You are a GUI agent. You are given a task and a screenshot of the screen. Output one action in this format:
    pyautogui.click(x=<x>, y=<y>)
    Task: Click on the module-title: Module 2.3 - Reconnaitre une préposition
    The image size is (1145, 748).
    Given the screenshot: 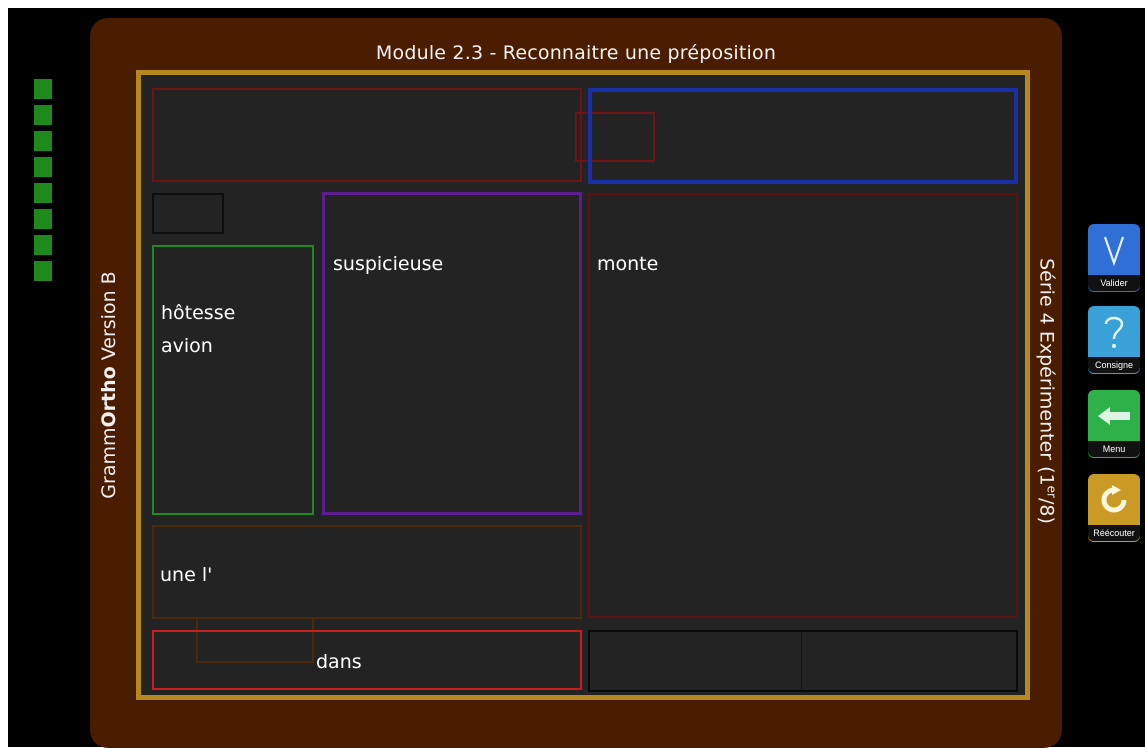 What is the action you would take?
    pyautogui.click(x=576, y=53)
    